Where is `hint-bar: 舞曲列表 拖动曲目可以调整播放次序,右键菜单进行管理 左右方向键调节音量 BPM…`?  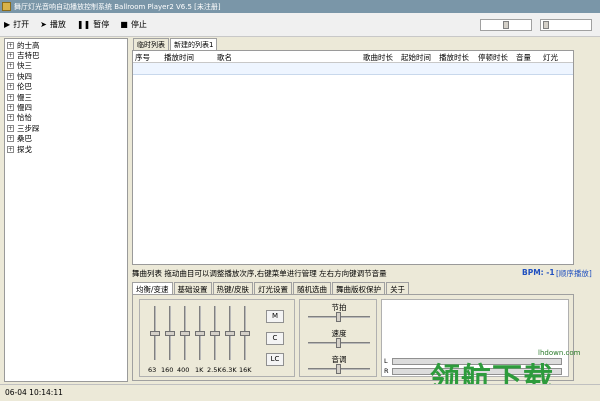 hint-bar: 舞曲列表 拖动曲目可以调整播放次序,右键菜单进行管理 左右方向键调节音量 BPM… is located at coordinates (362, 274).